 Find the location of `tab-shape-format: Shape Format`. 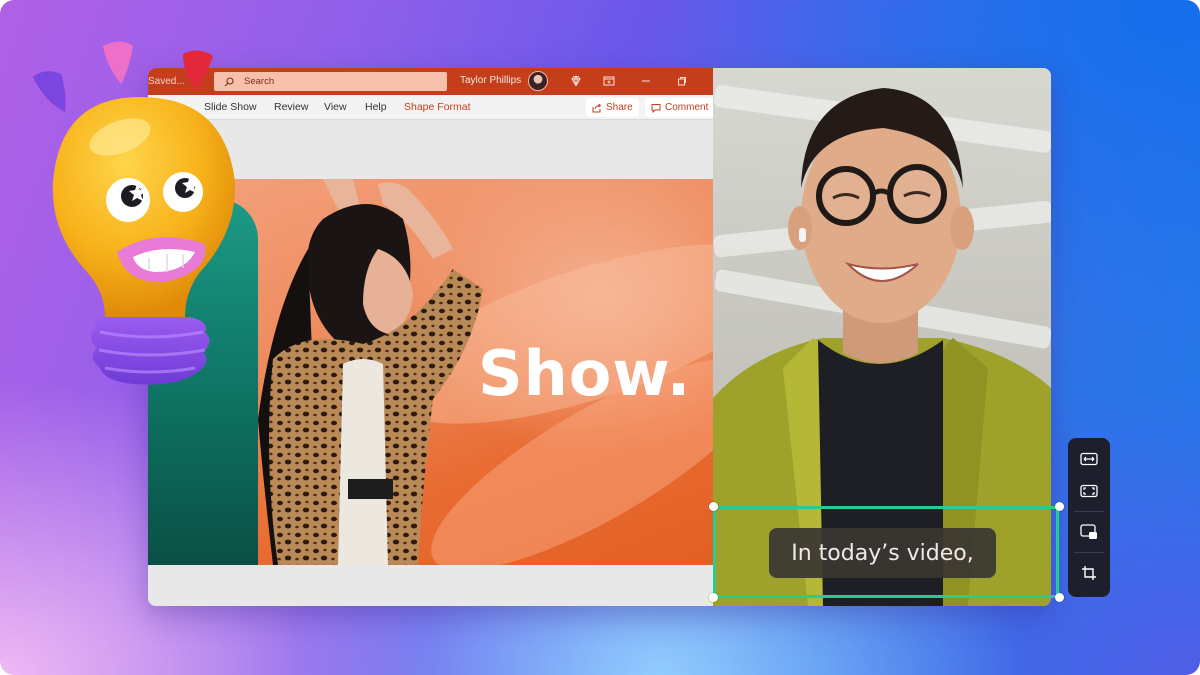

tab-shape-format: Shape Format is located at coordinates (437, 107).